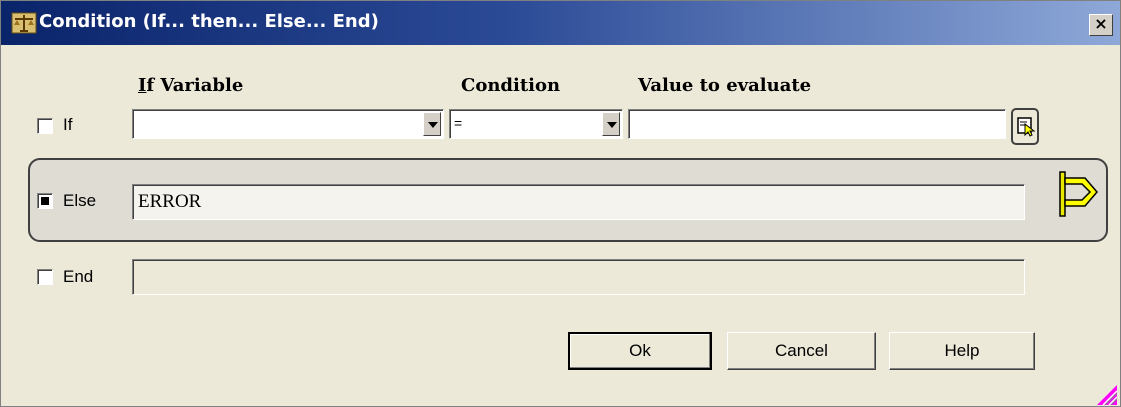 This screenshot has height=407, width=1121. I want to click on close-button: ×, so click(1101, 25).